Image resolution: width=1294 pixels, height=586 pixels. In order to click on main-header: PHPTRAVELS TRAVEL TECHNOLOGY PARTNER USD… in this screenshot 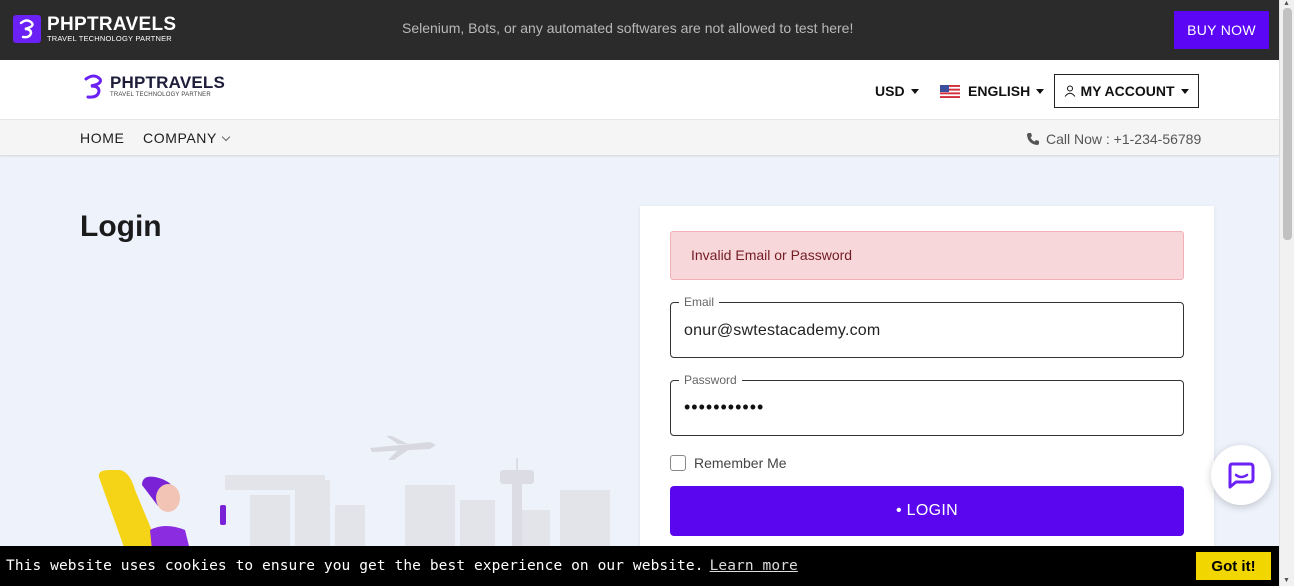, I will do `click(639, 90)`.